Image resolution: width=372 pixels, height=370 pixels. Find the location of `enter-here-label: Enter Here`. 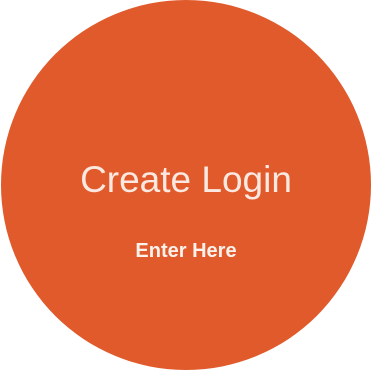

enter-here-label: Enter Here is located at coordinates (186, 251).